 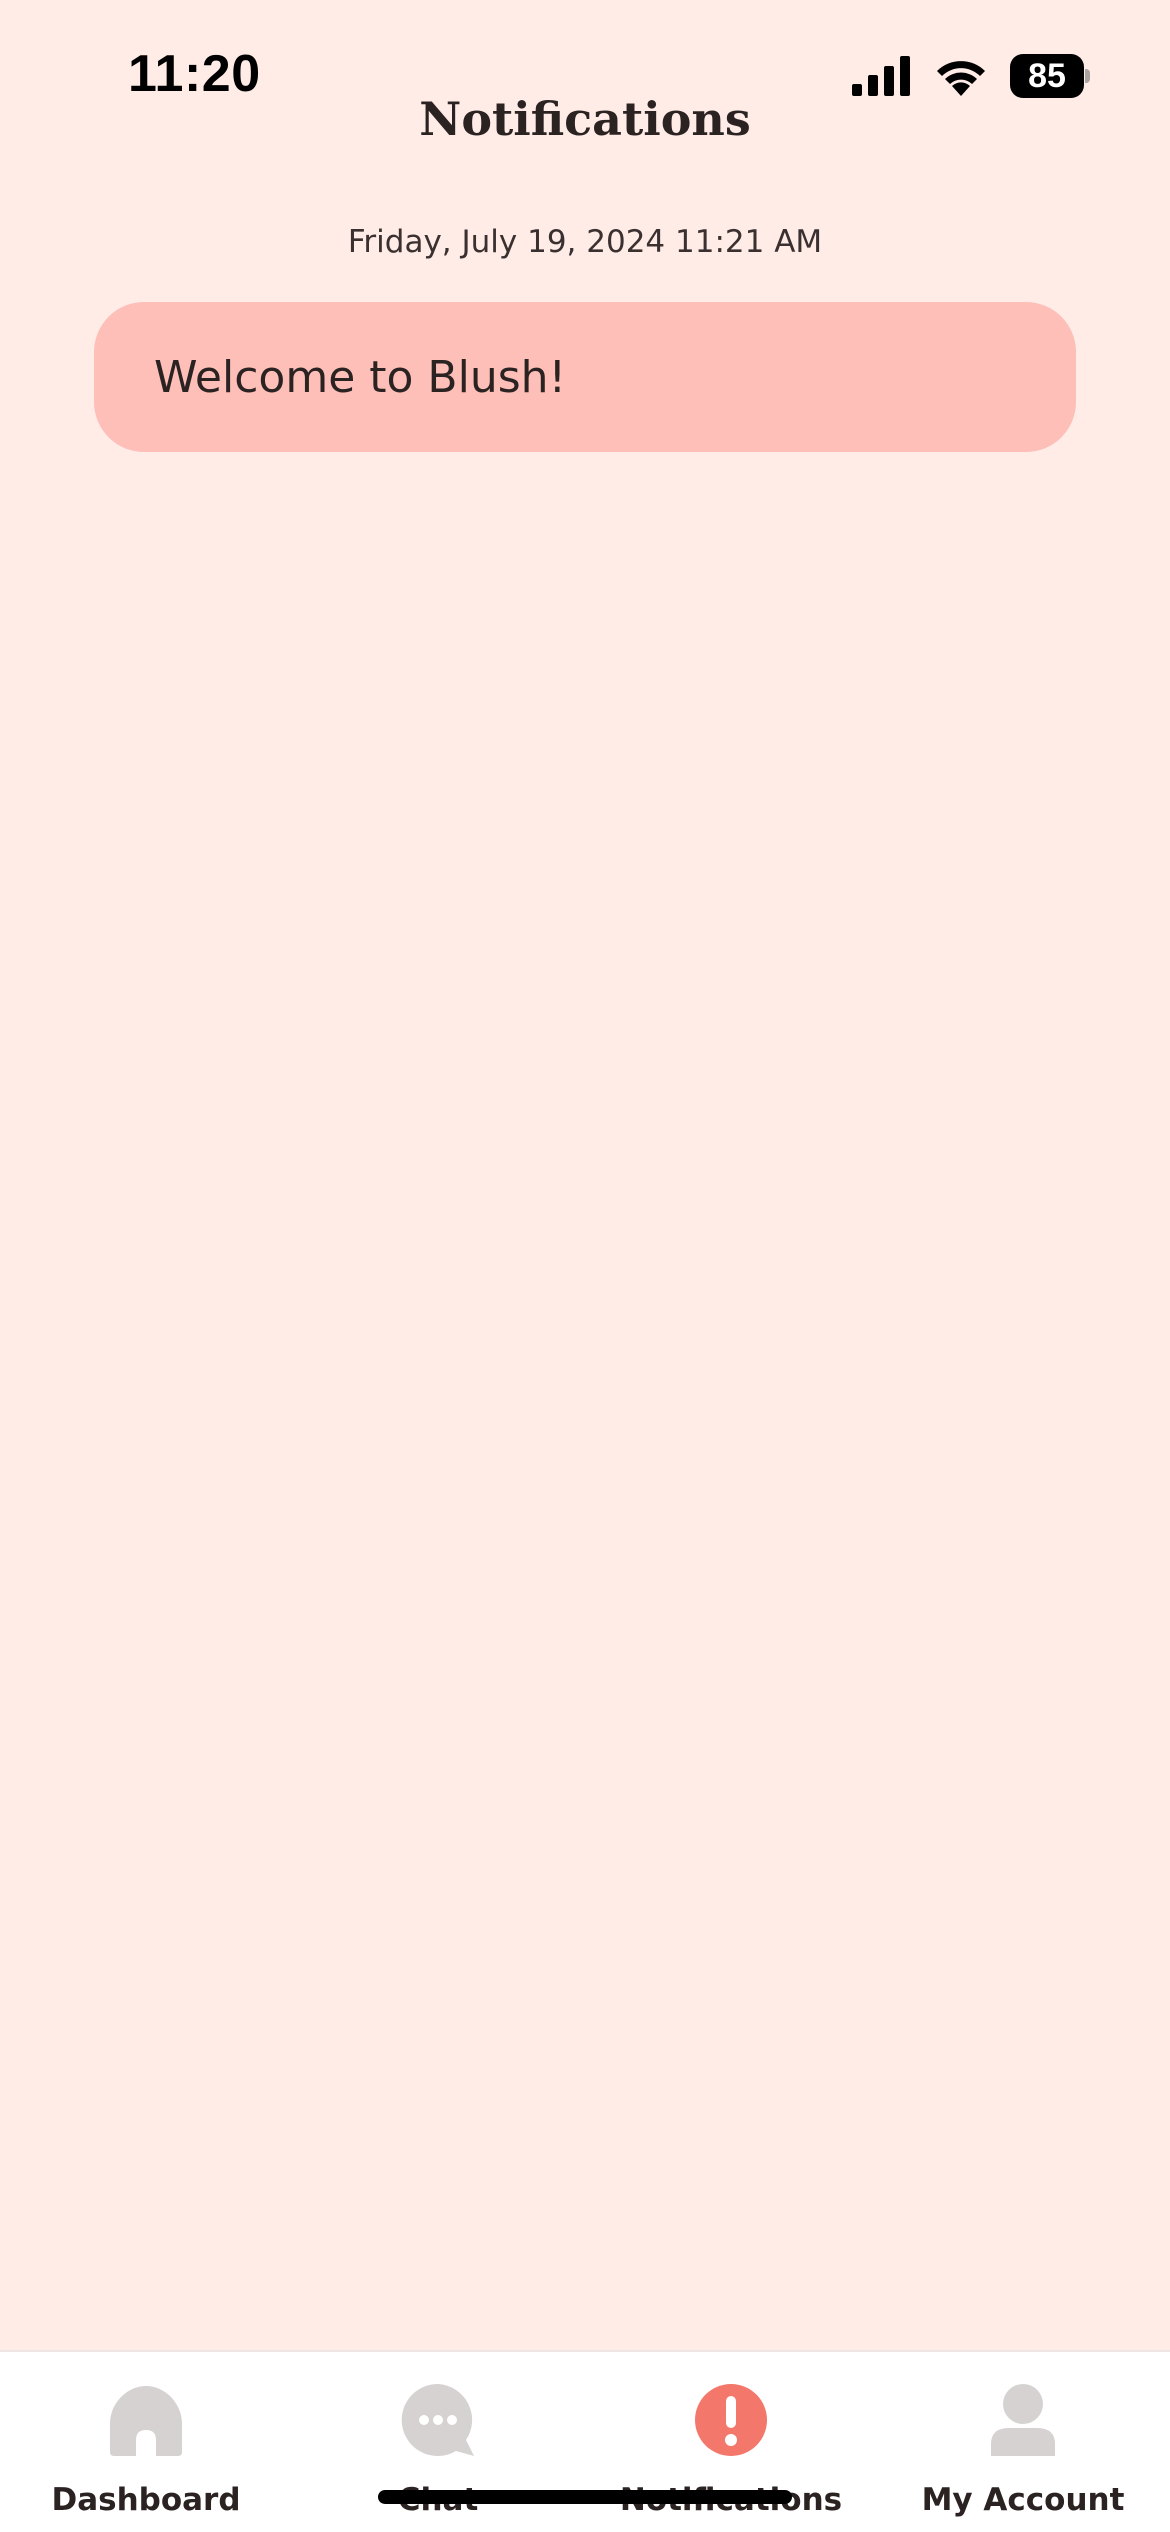 What do you see at coordinates (585, 242) in the screenshot?
I see `notification-date: Friday, July 19, 2024 11:21 AM` at bounding box center [585, 242].